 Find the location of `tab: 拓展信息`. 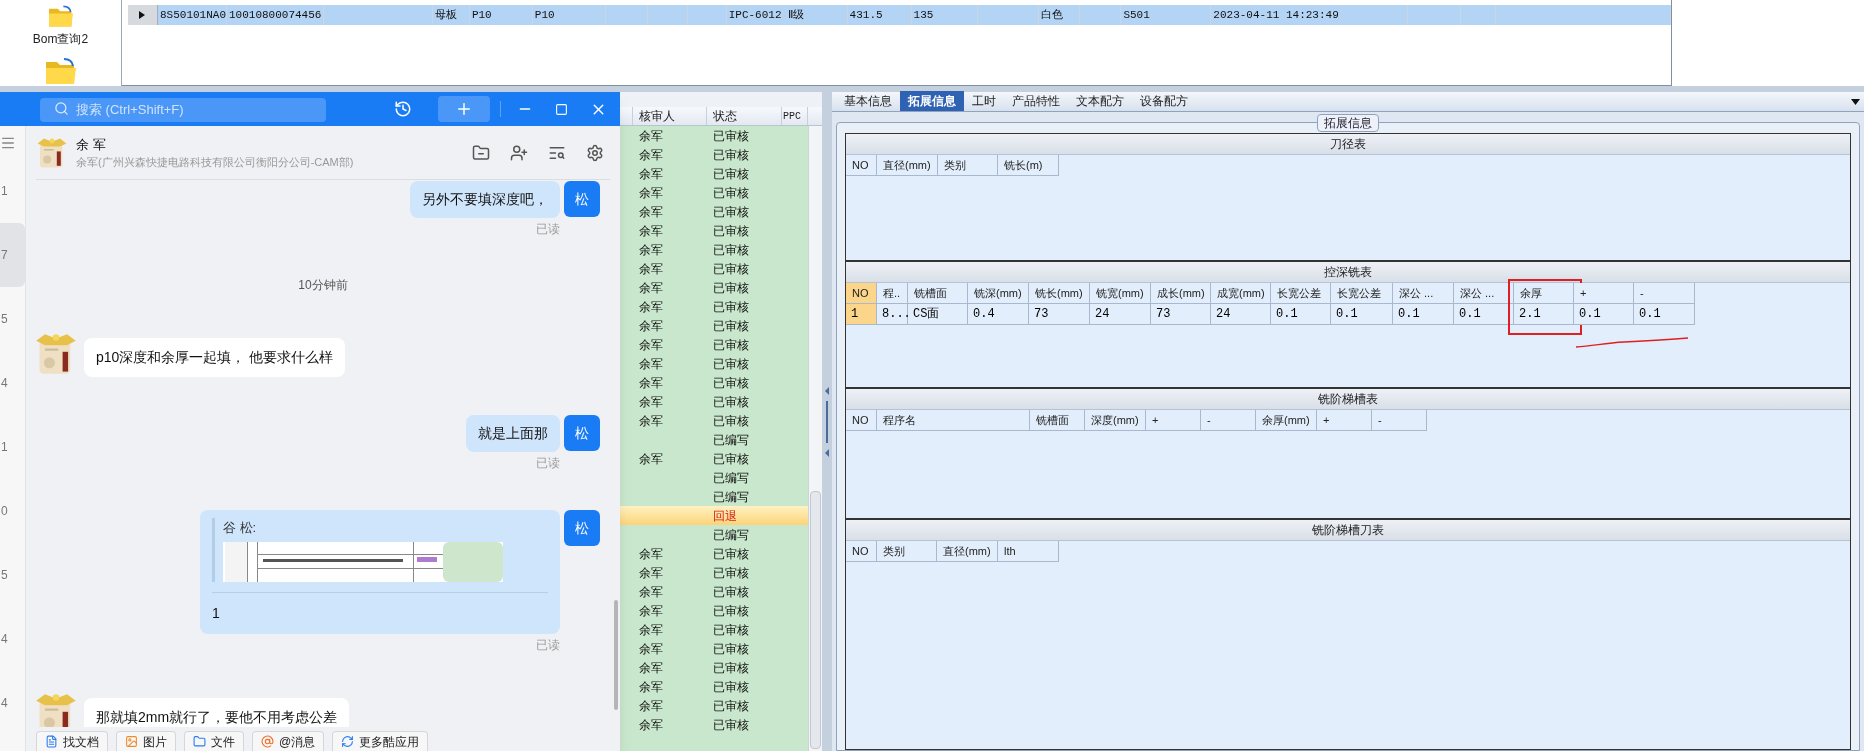

tab: 拓展信息 is located at coordinates (932, 101).